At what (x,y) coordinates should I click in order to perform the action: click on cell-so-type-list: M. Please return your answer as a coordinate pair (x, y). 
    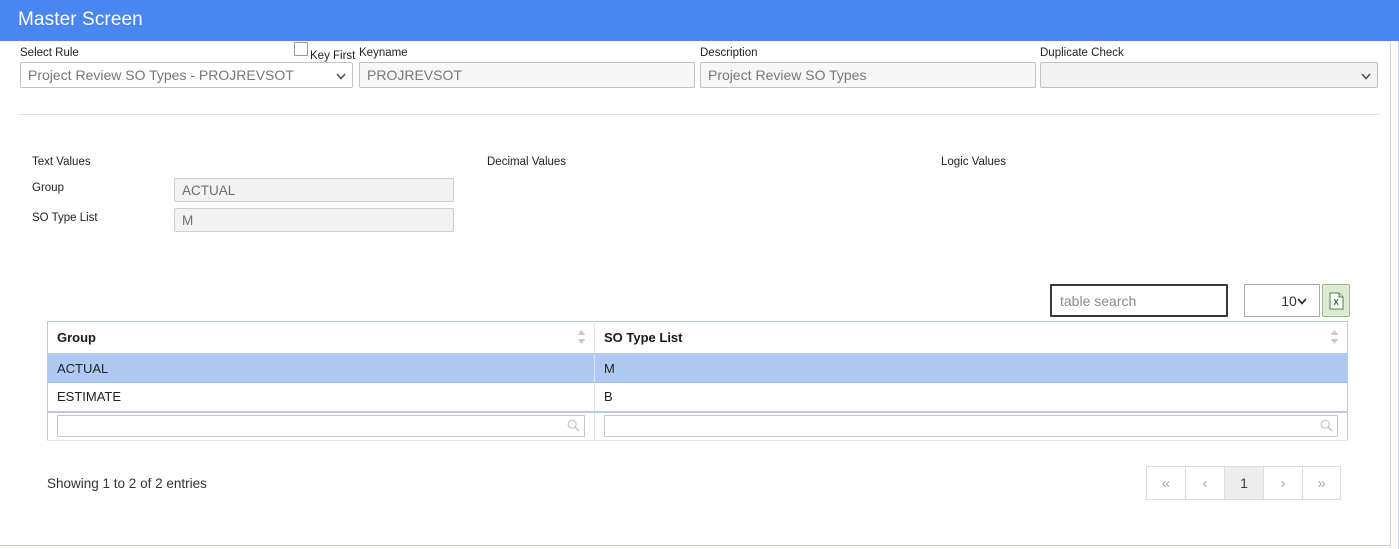
    Looking at the image, I should click on (971, 368).